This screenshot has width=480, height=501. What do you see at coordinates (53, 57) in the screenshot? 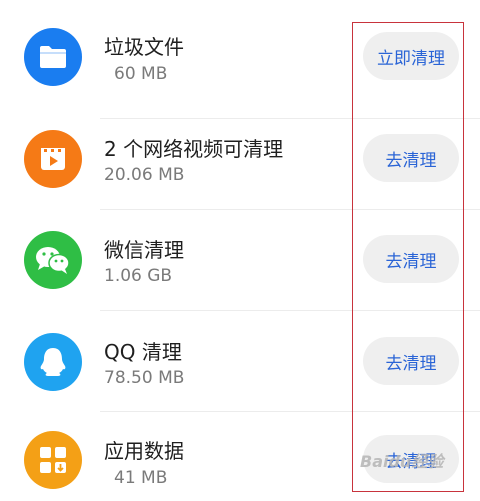
I see `folder-icon` at bounding box center [53, 57].